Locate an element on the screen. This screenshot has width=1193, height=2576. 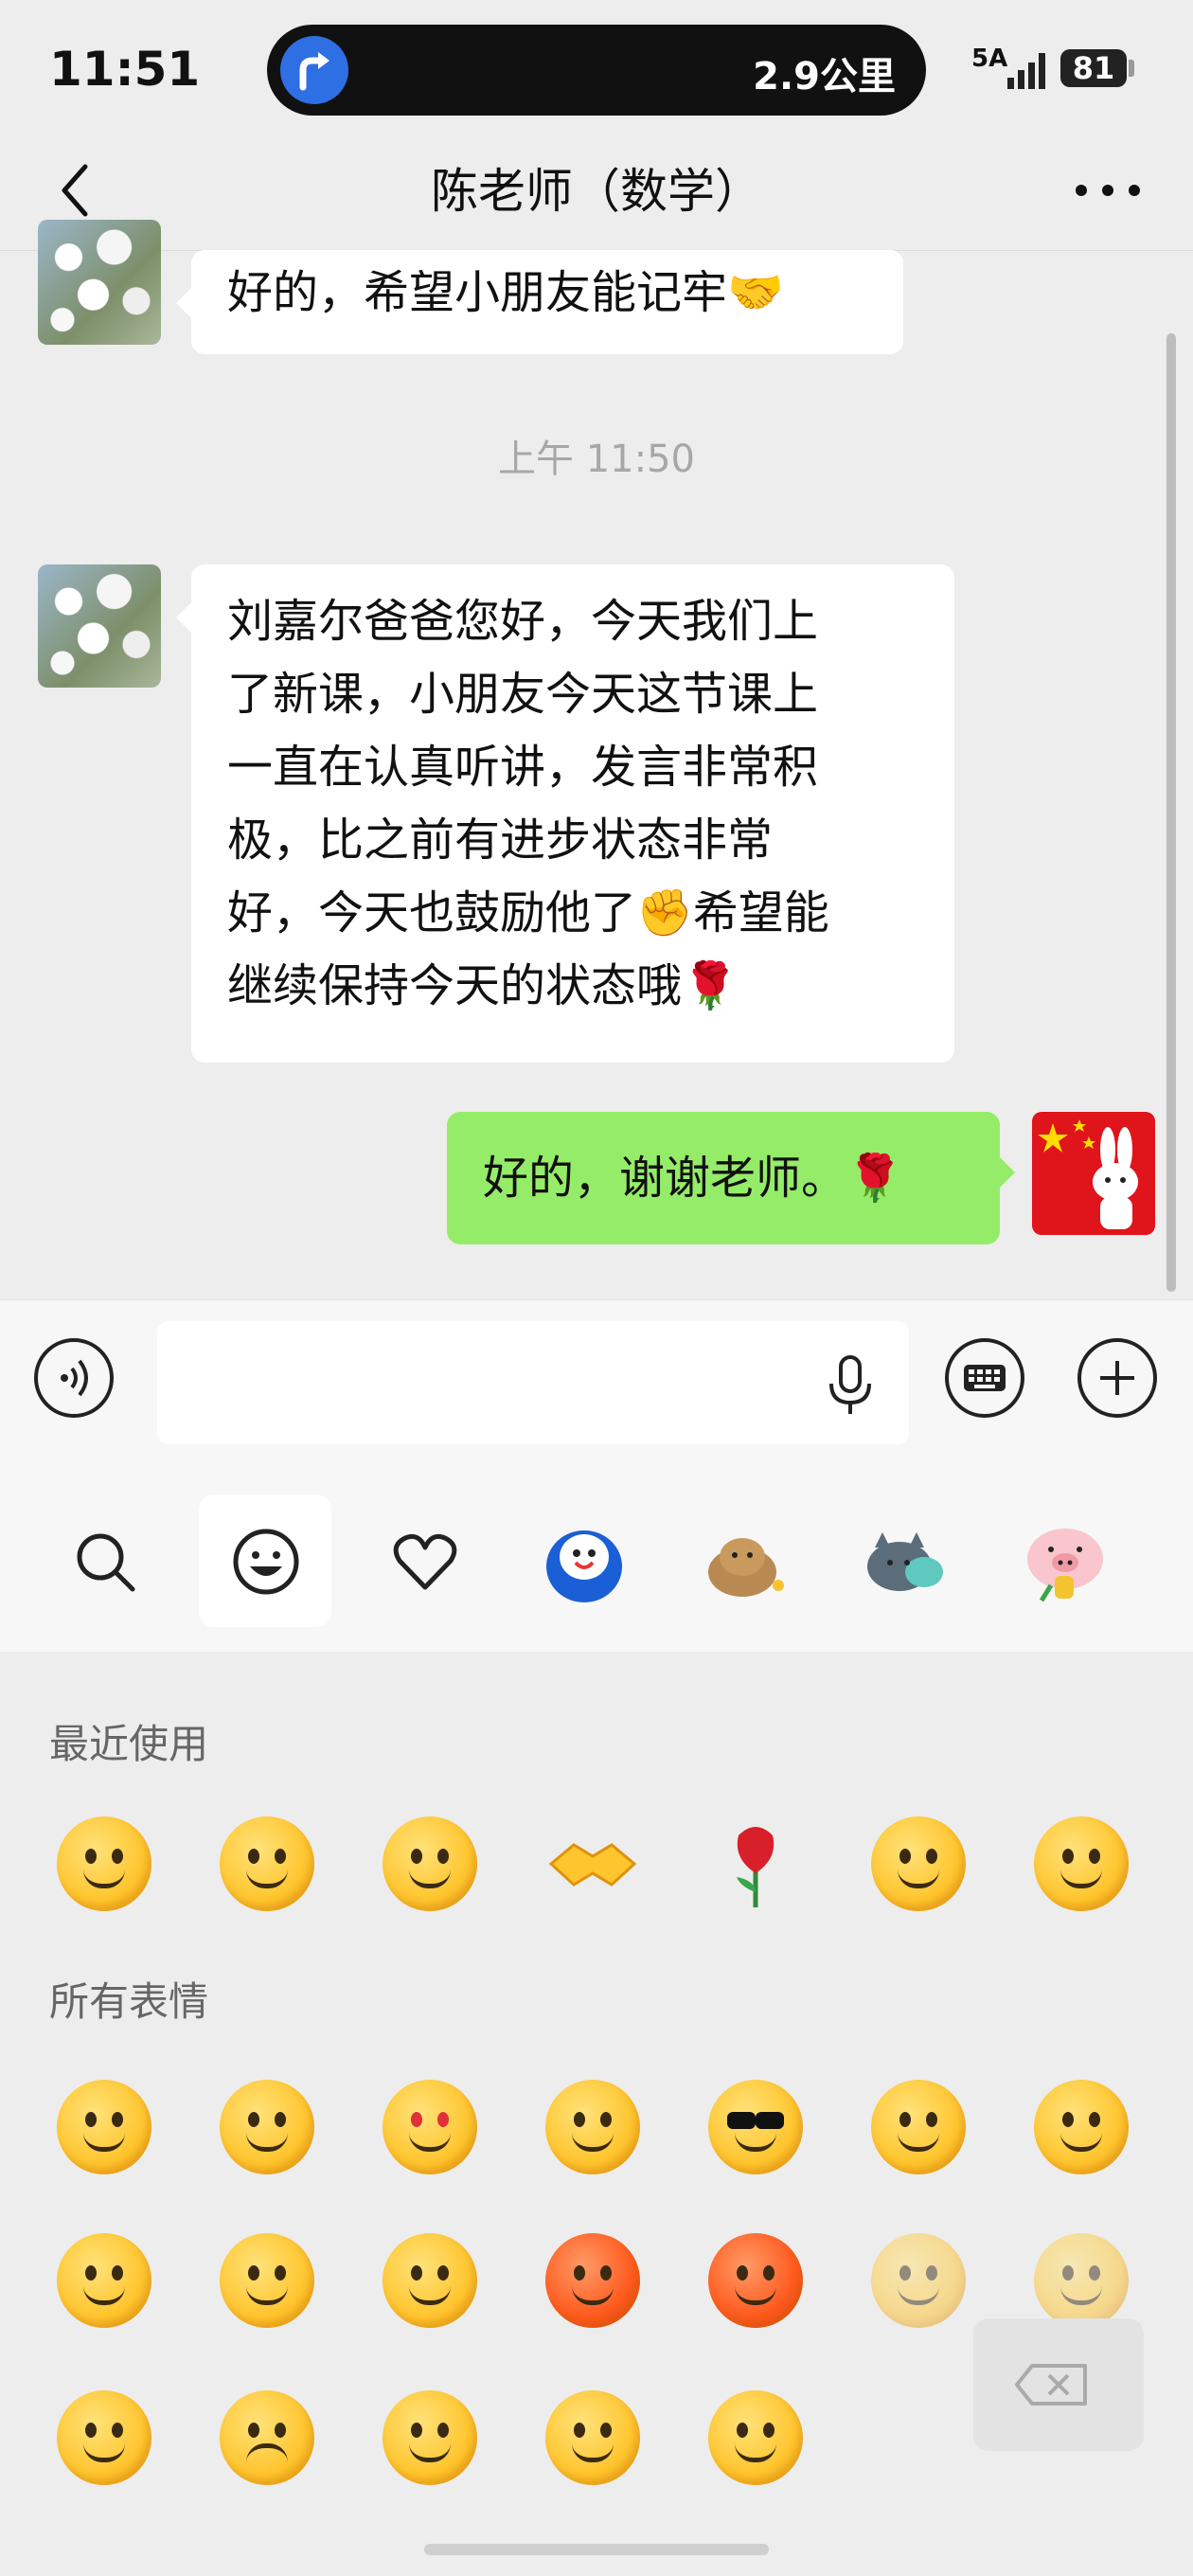
emoji-search-tab is located at coordinates (104, 1560).